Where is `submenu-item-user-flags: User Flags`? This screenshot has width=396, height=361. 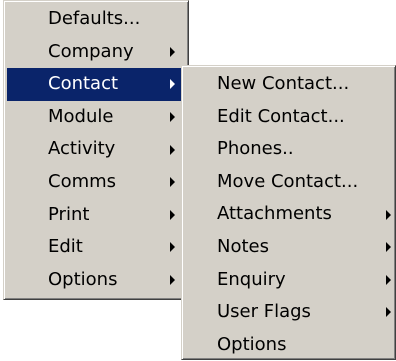 submenu-item-user-flags: User Flags is located at coordinates (288, 312).